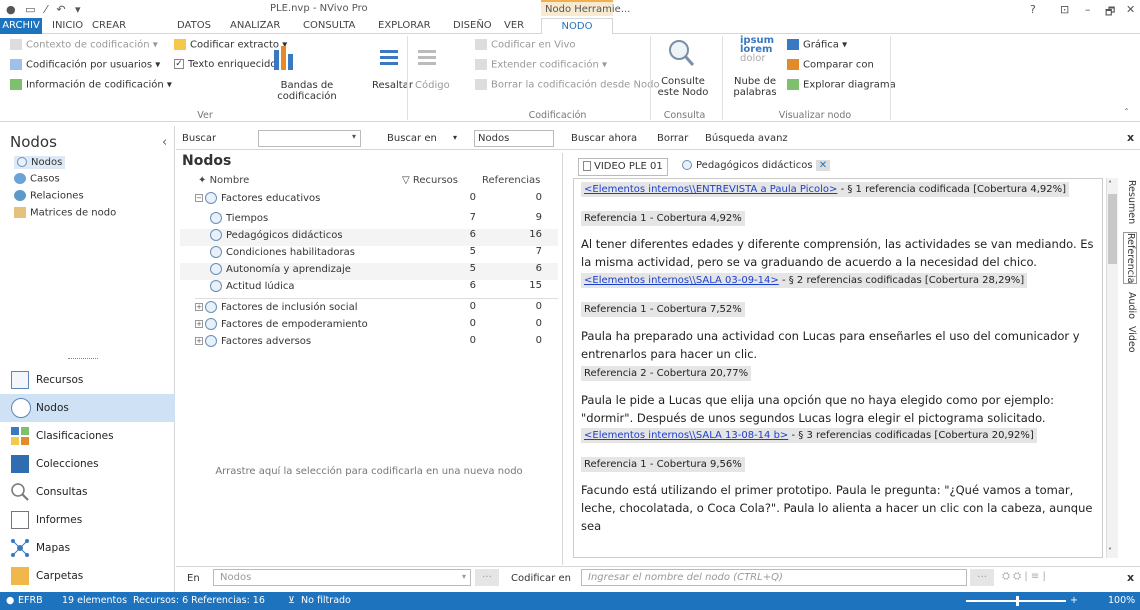 The width and height of the screenshot is (1140, 610). I want to click on table-row: + Factores de empoderamiento 0 0, so click(369, 326).